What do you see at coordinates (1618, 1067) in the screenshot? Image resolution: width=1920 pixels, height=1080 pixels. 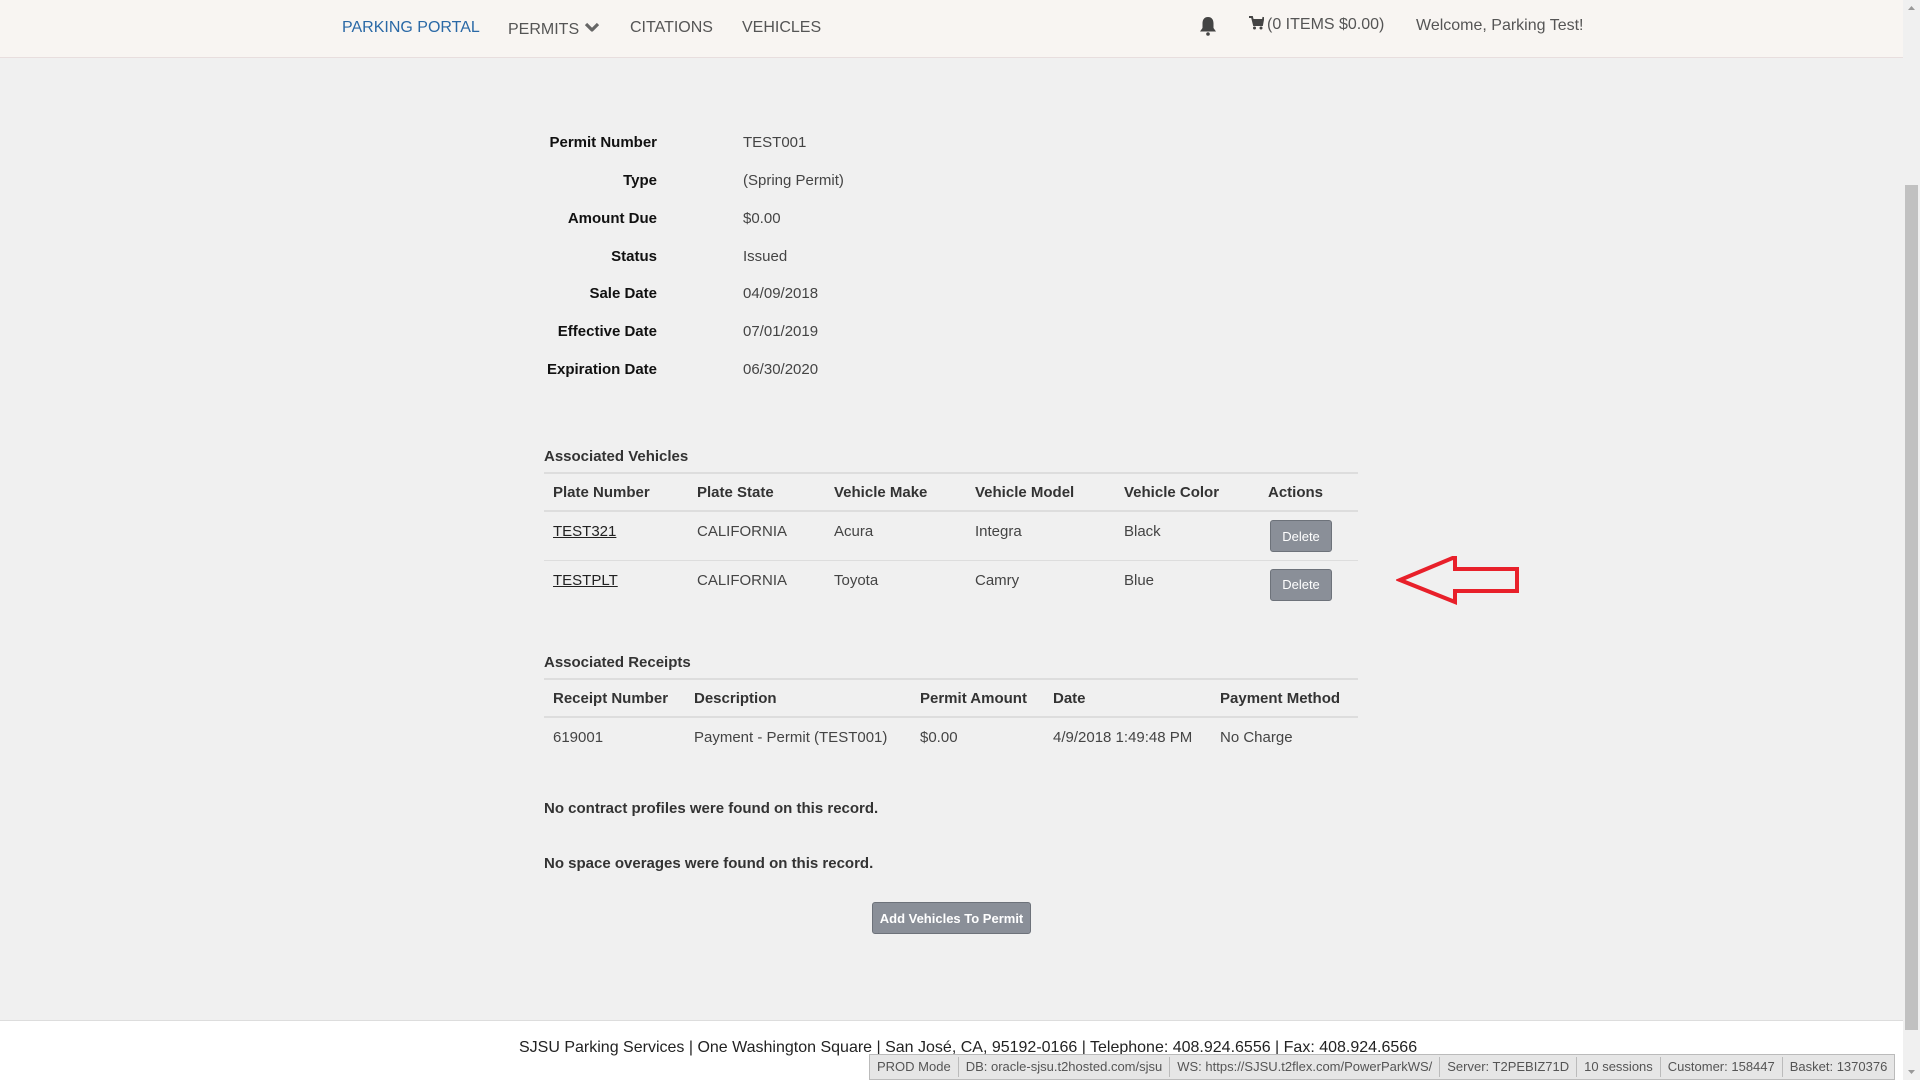 I see `status-sessions: 10 sessions` at bounding box center [1618, 1067].